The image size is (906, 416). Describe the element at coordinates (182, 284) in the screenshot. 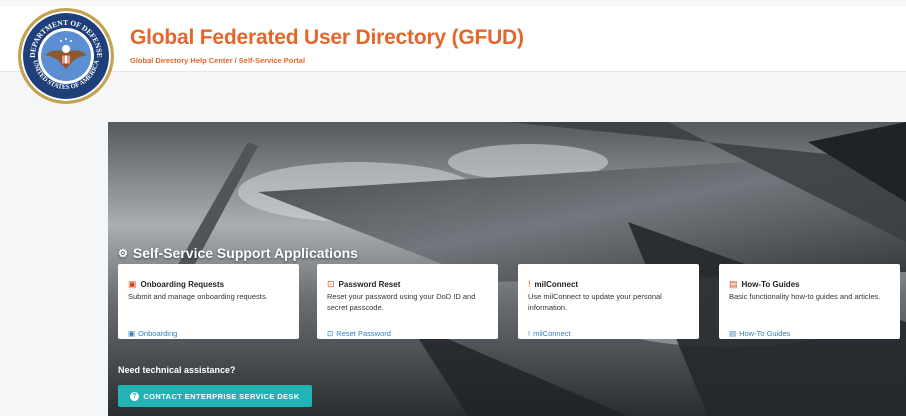

I see `card-title: Onboarding Requests` at that location.